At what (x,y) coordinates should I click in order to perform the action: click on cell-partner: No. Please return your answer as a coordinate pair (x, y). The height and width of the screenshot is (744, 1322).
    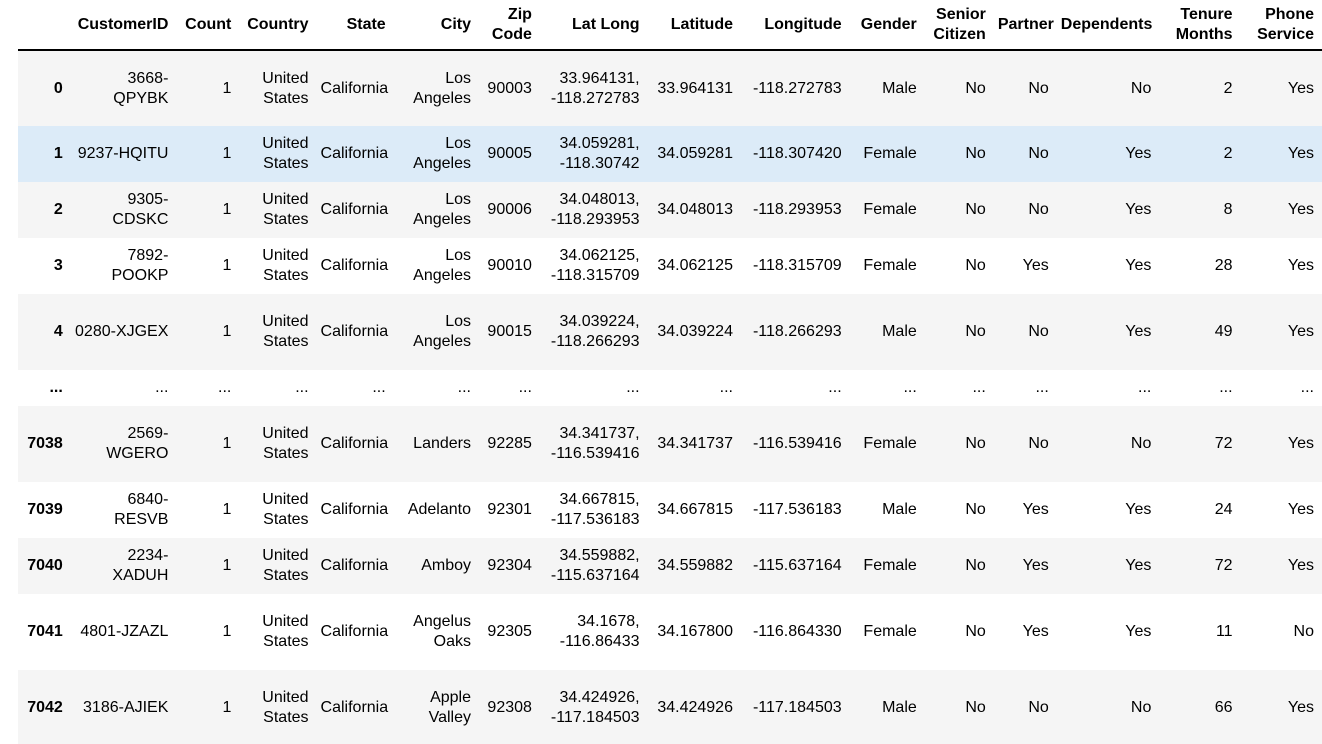
    Looking at the image, I should click on (1038, 331).